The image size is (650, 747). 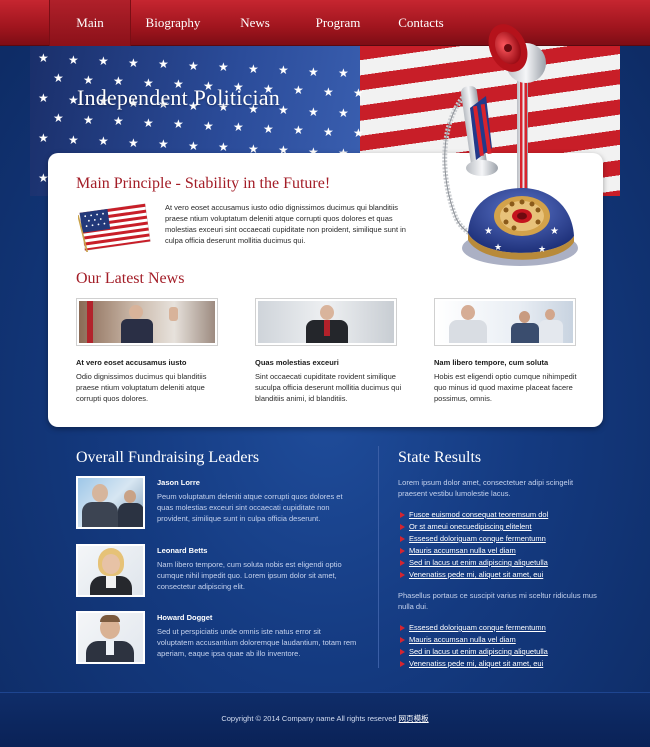 What do you see at coordinates (414, 718) in the screenshot?
I see `footer-link: 网页模板` at bounding box center [414, 718].